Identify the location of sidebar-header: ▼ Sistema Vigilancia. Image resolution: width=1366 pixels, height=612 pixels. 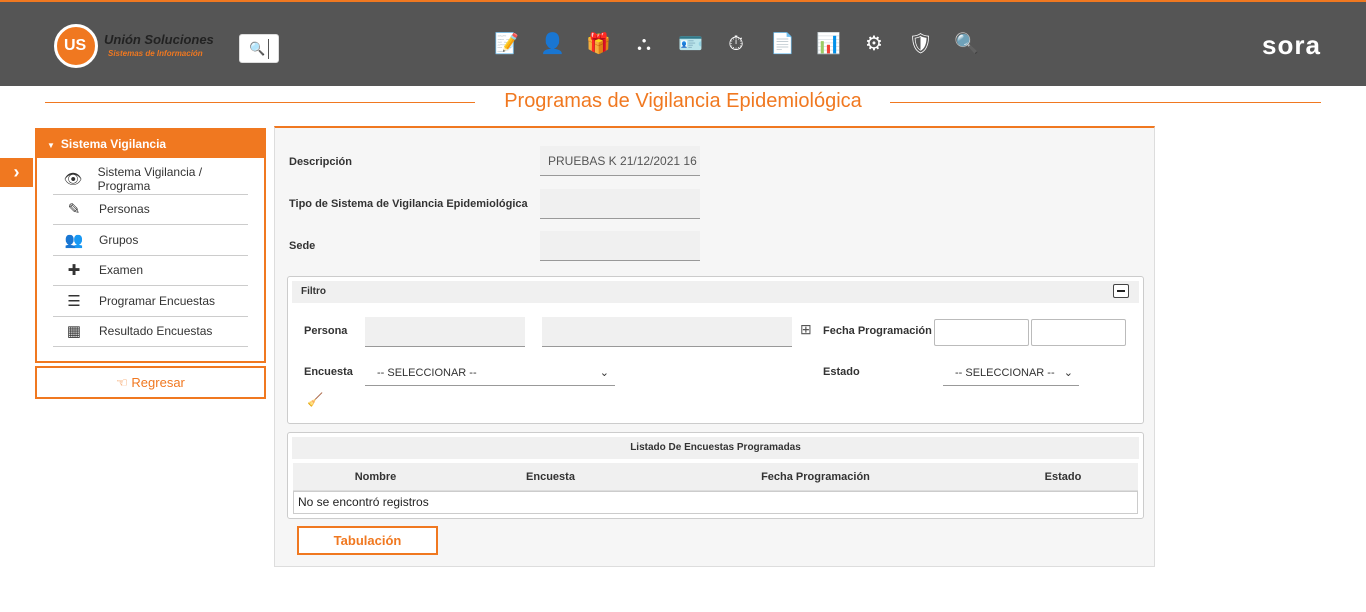
(150, 144).